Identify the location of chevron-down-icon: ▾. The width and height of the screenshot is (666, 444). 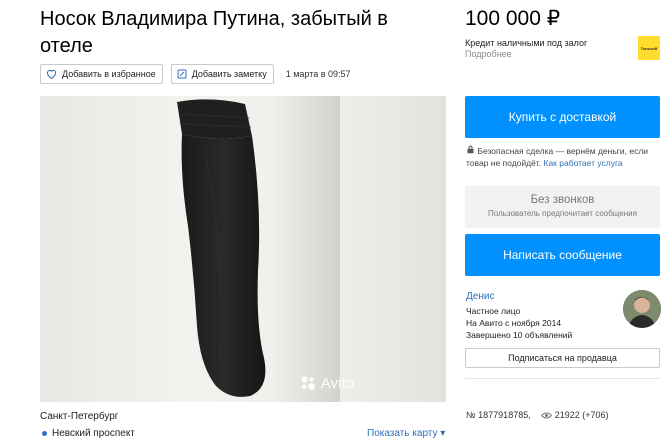
(443, 433).